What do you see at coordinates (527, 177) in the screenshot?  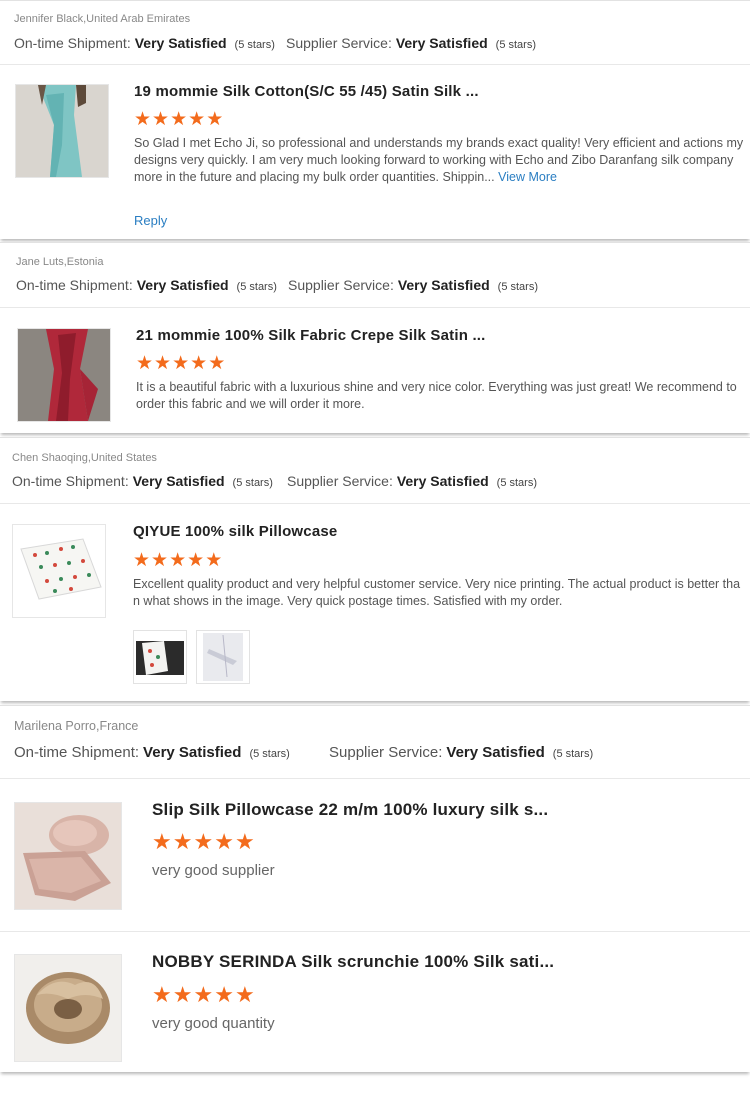 I see `view-more-link: View More` at bounding box center [527, 177].